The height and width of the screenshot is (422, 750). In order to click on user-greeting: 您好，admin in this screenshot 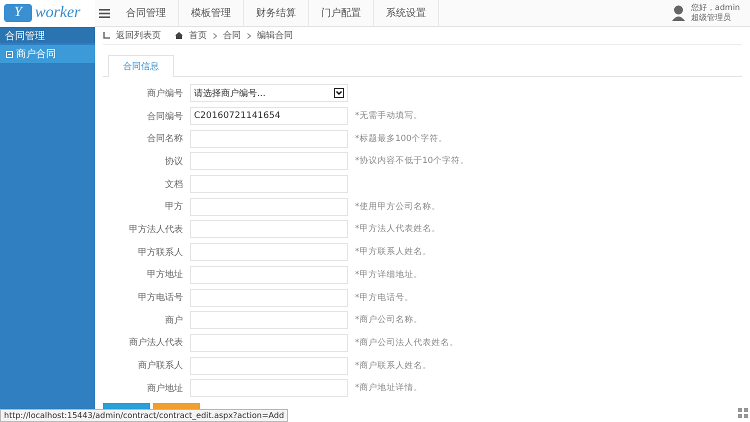, I will do `click(715, 8)`.